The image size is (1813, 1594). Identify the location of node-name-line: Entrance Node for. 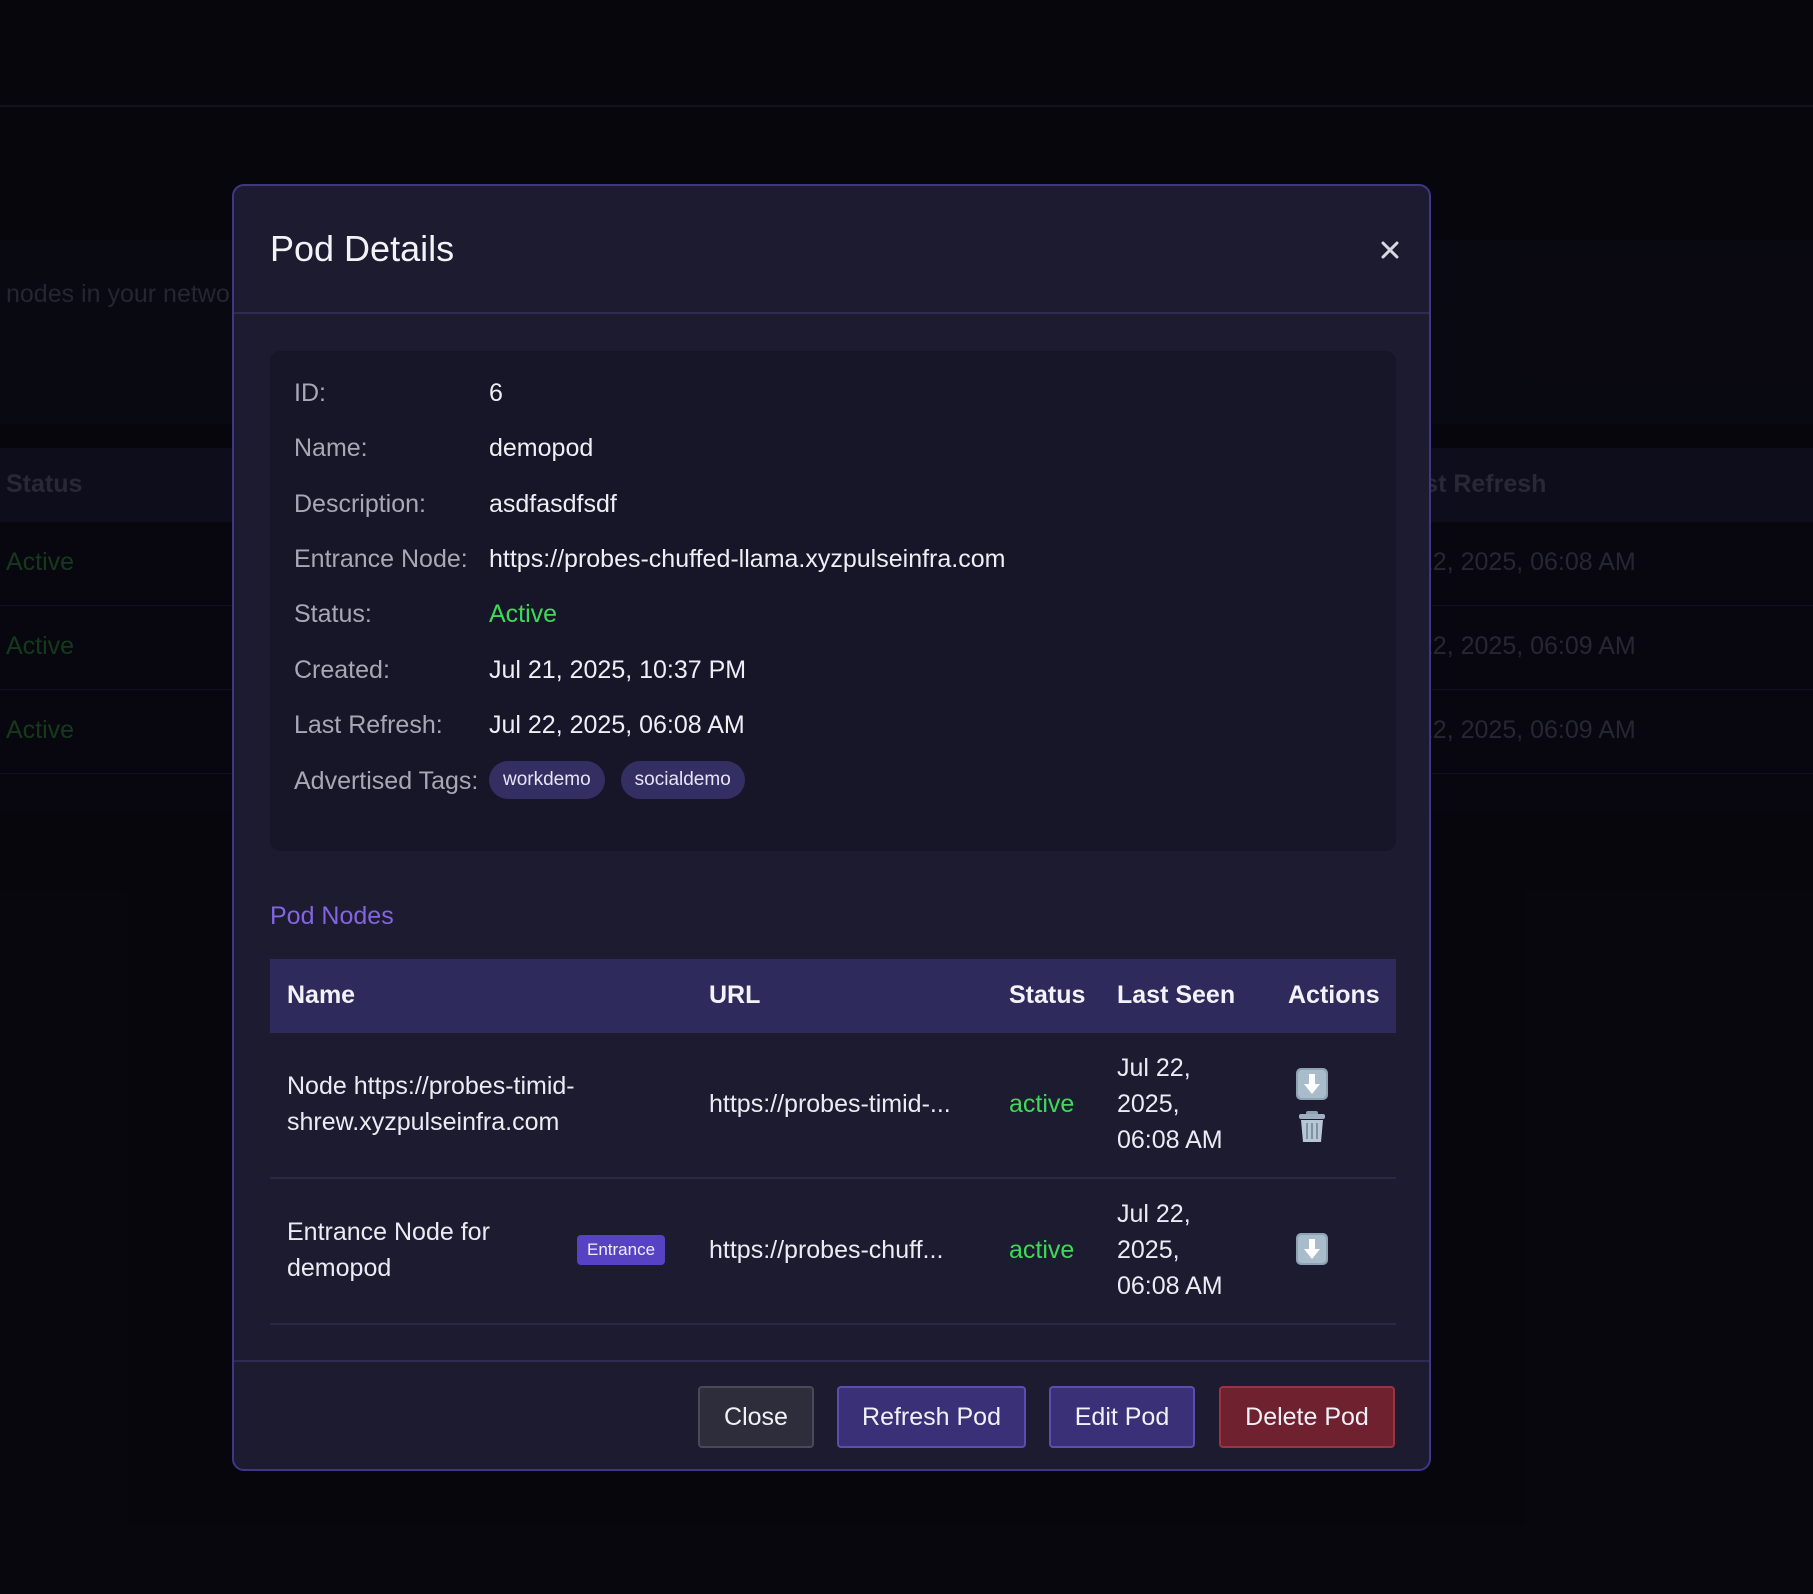
(388, 1232).